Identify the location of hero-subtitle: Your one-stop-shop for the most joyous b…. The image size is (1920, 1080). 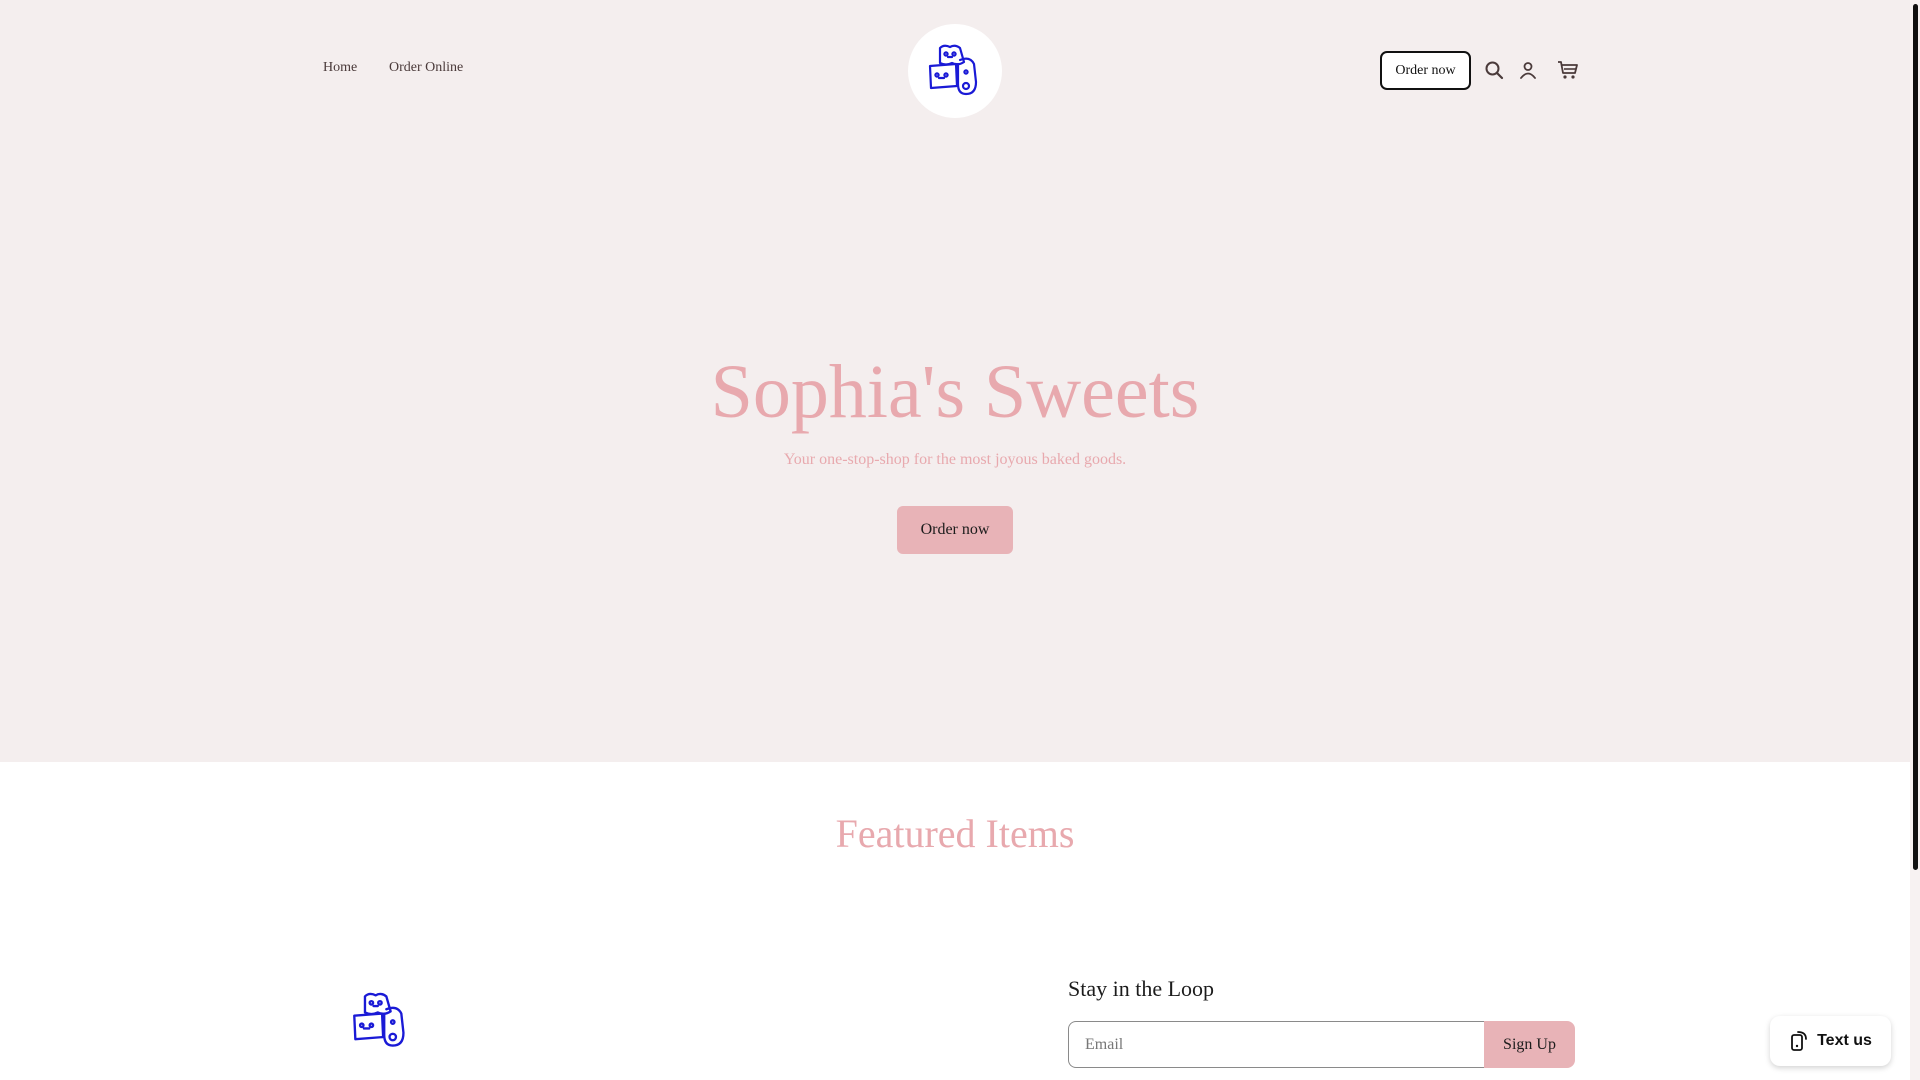
(955, 459).